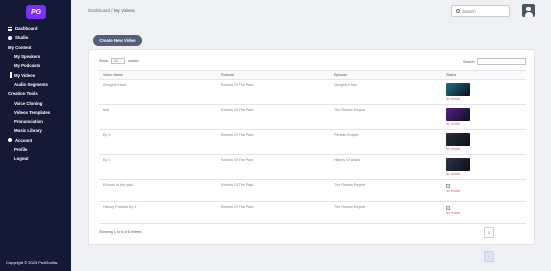  I want to click on user-icon-head, so click(528, 8).